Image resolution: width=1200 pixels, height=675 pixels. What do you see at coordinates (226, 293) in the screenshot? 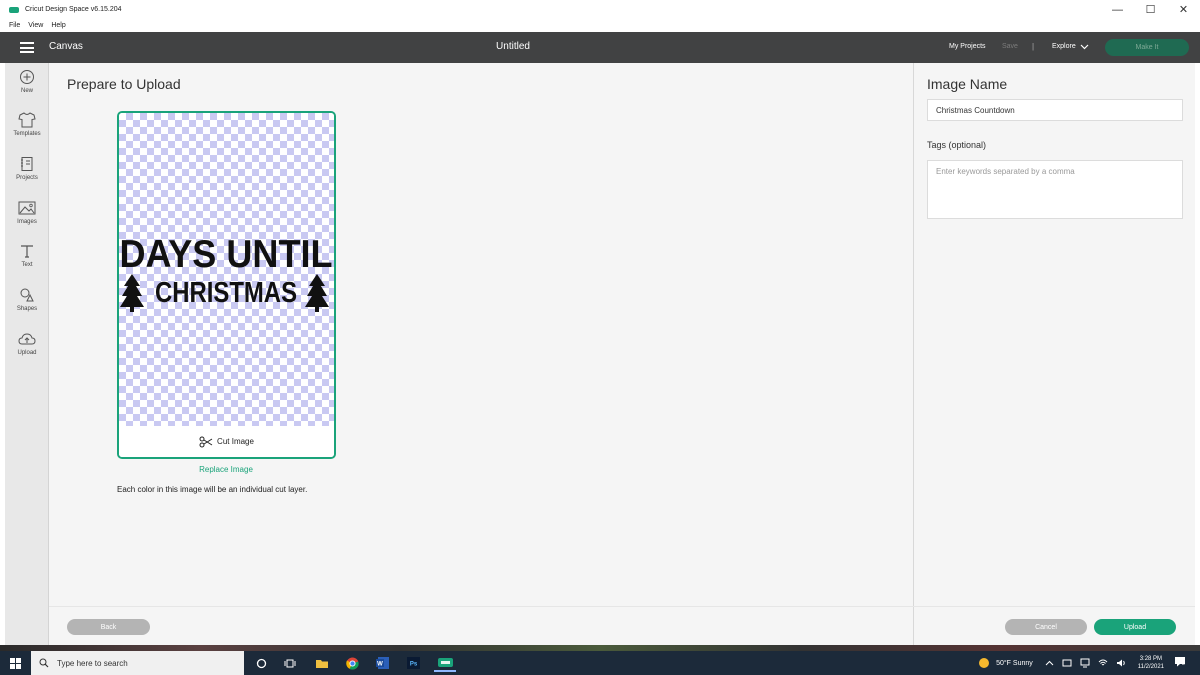
I see `design-text-line2: CHRISTMAS` at bounding box center [226, 293].